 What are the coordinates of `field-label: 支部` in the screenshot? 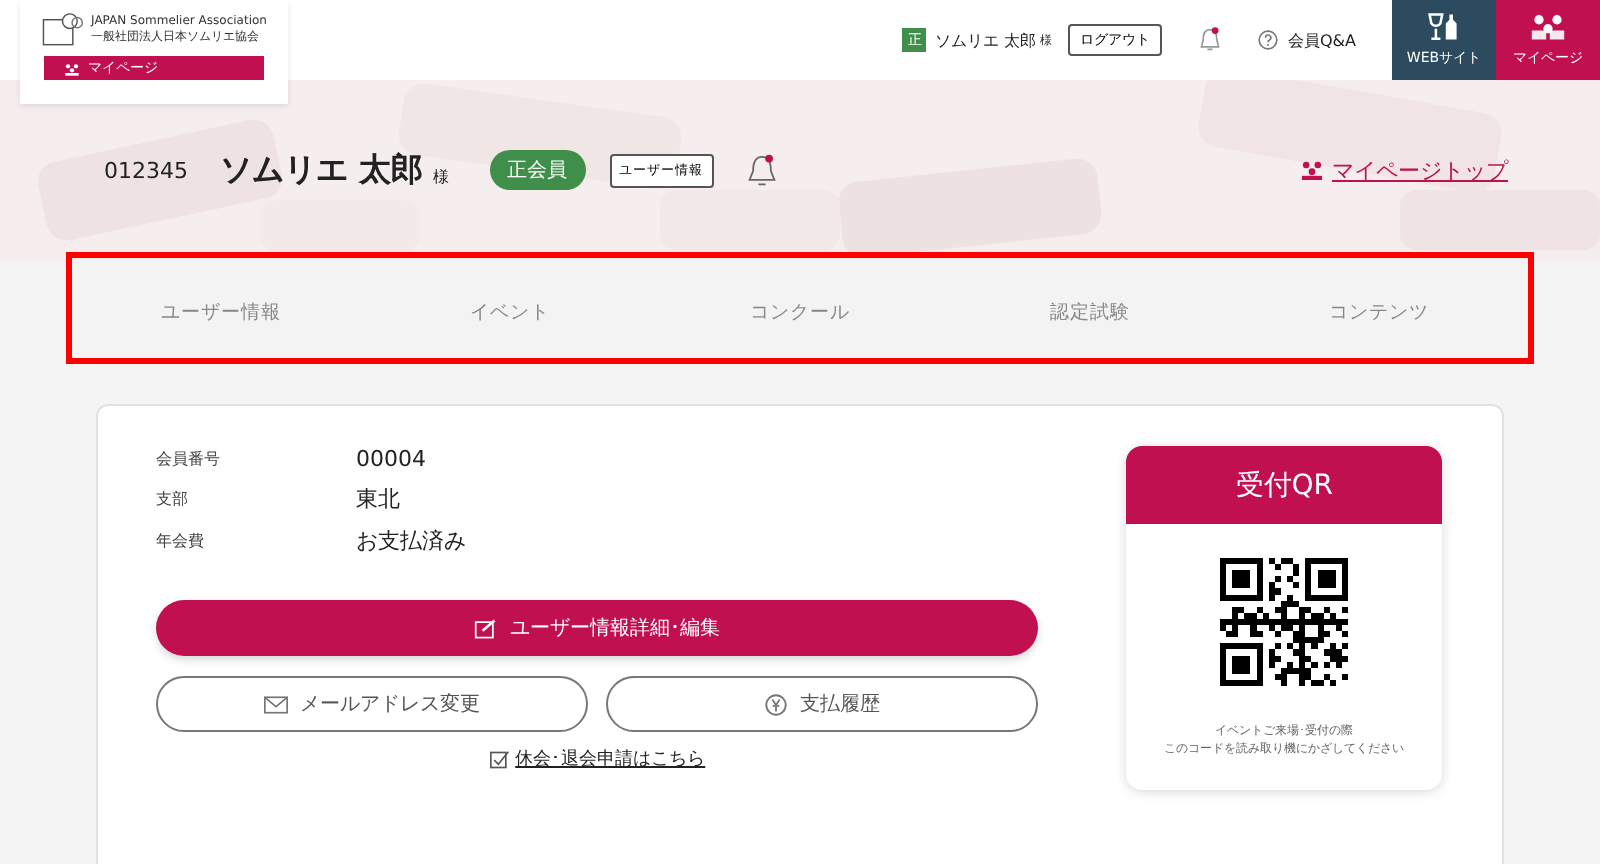 It's located at (173, 499).